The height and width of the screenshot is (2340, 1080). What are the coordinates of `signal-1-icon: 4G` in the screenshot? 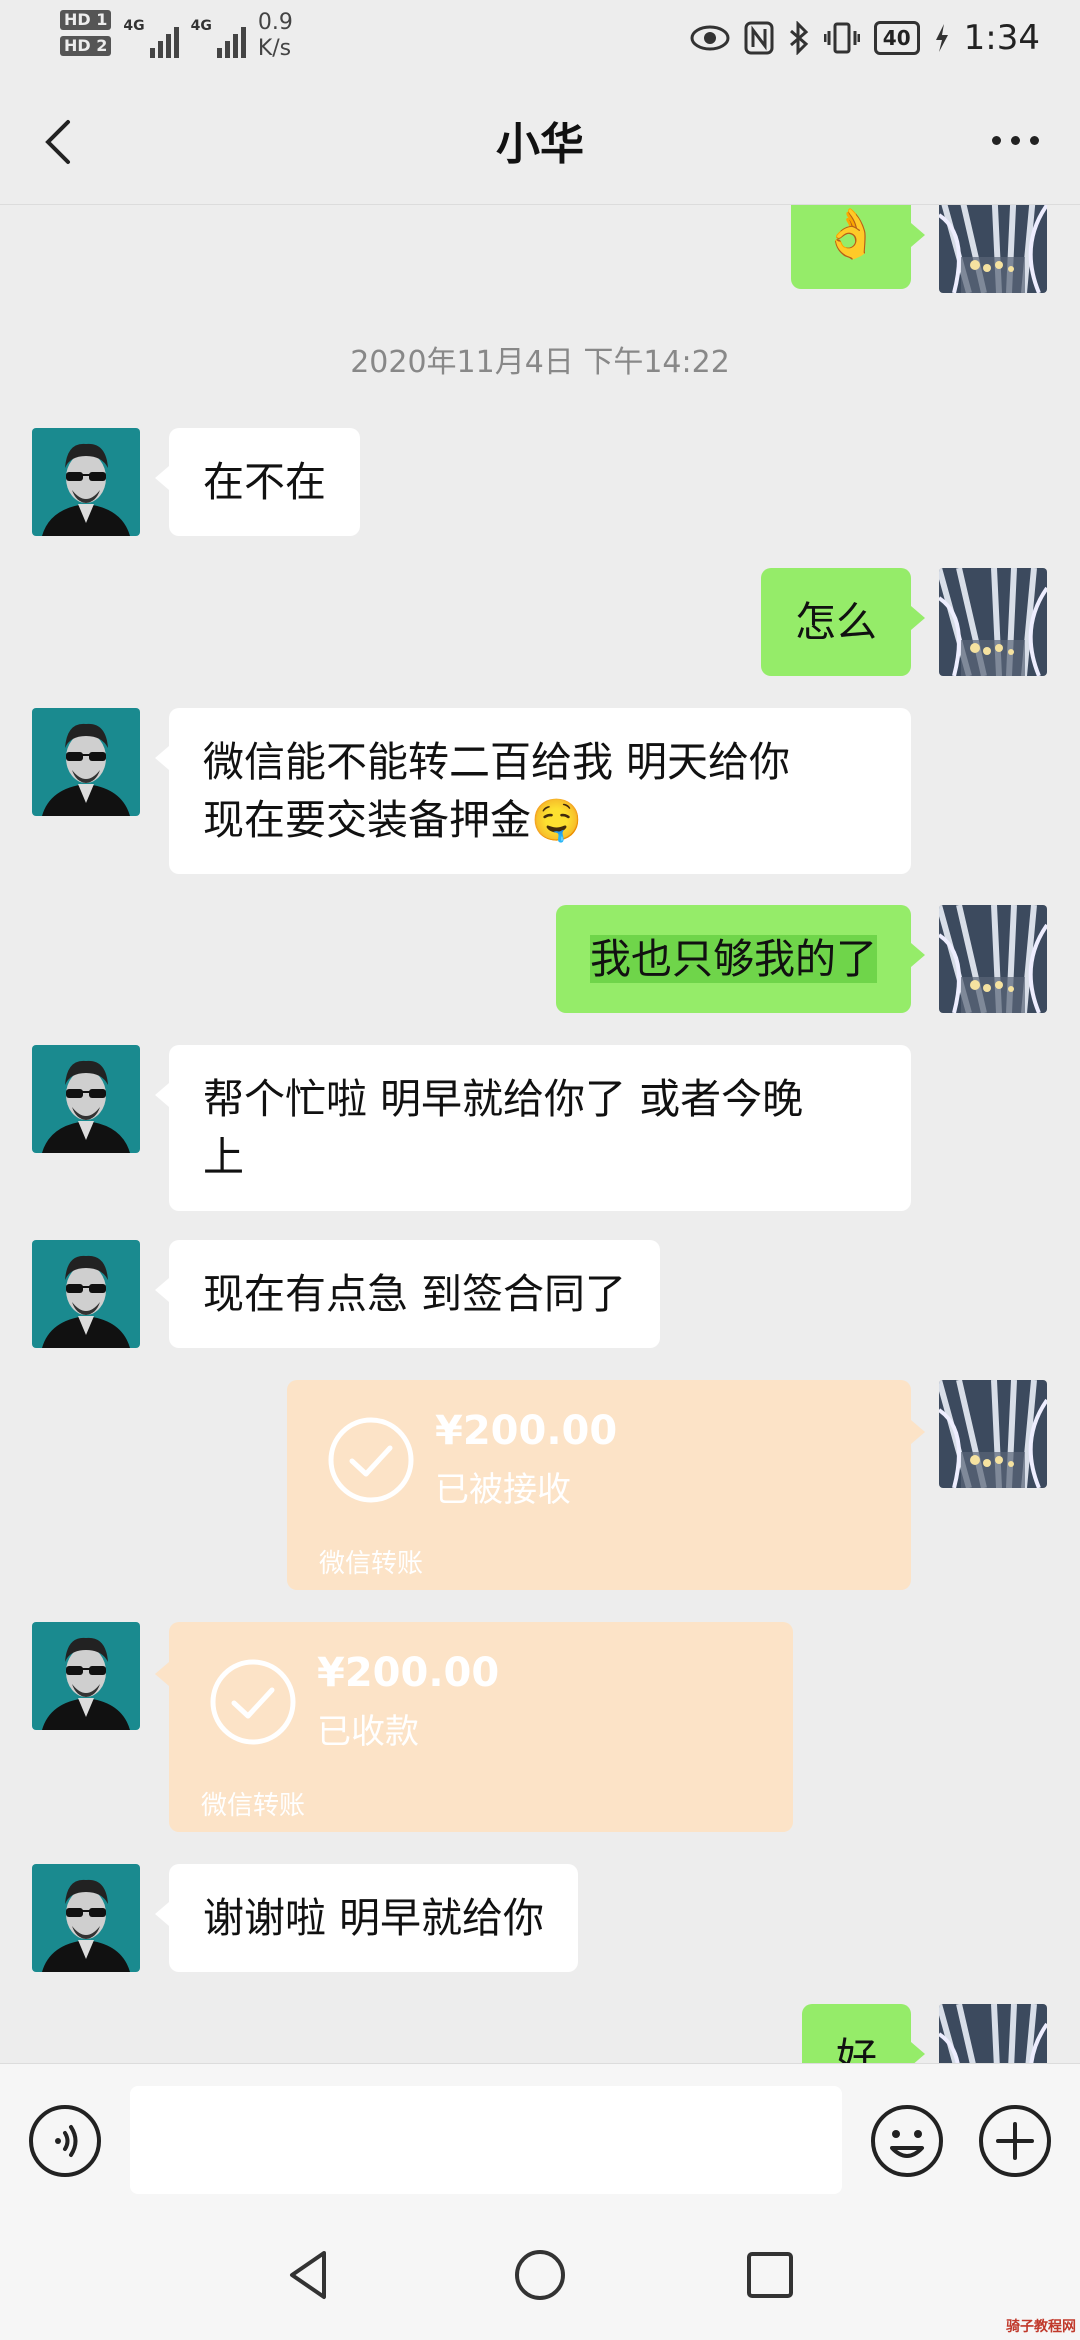 It's located at (151, 38).